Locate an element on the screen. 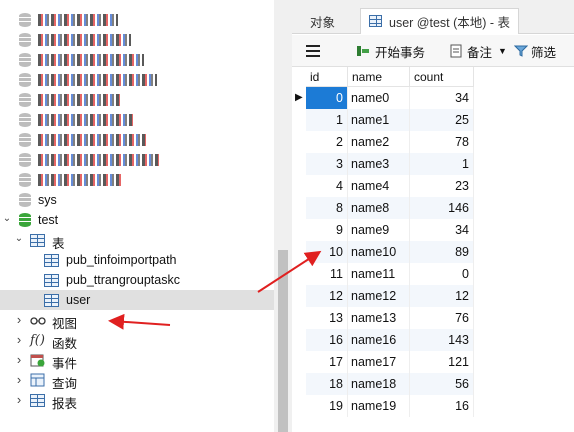 The width and height of the screenshot is (574, 432). cell-name: name3 is located at coordinates (379, 164).